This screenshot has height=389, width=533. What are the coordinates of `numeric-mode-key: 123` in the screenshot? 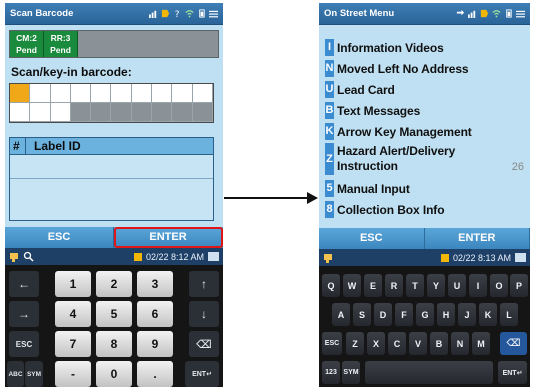 It's located at (331, 372).